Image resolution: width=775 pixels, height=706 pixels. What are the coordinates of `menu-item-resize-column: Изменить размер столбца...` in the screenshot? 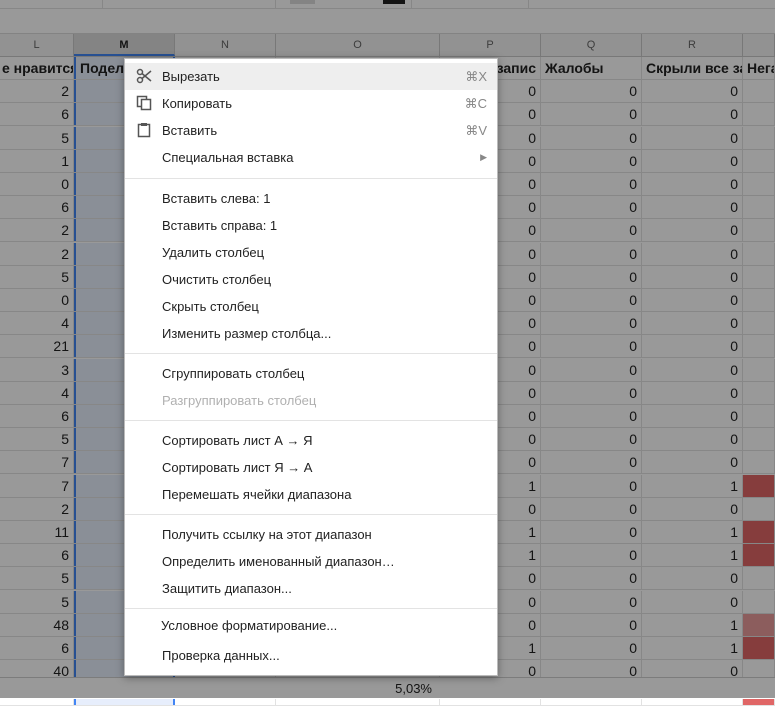 It's located at (311, 333).